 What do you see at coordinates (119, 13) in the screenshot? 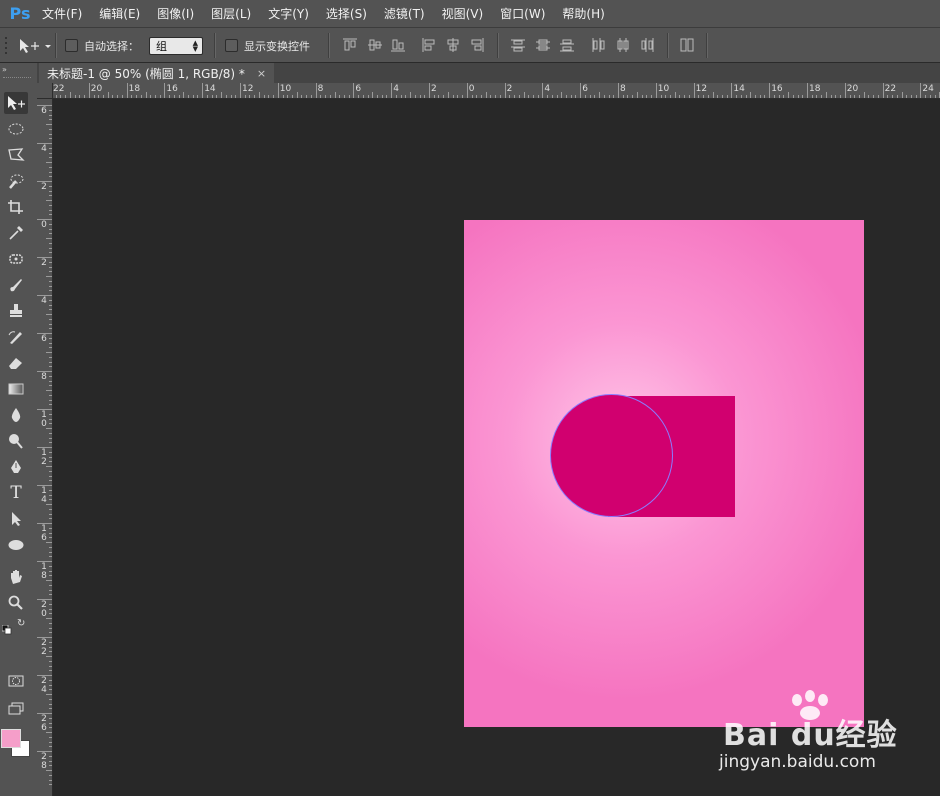
I see `menu-edit: 编辑(E)` at bounding box center [119, 13].